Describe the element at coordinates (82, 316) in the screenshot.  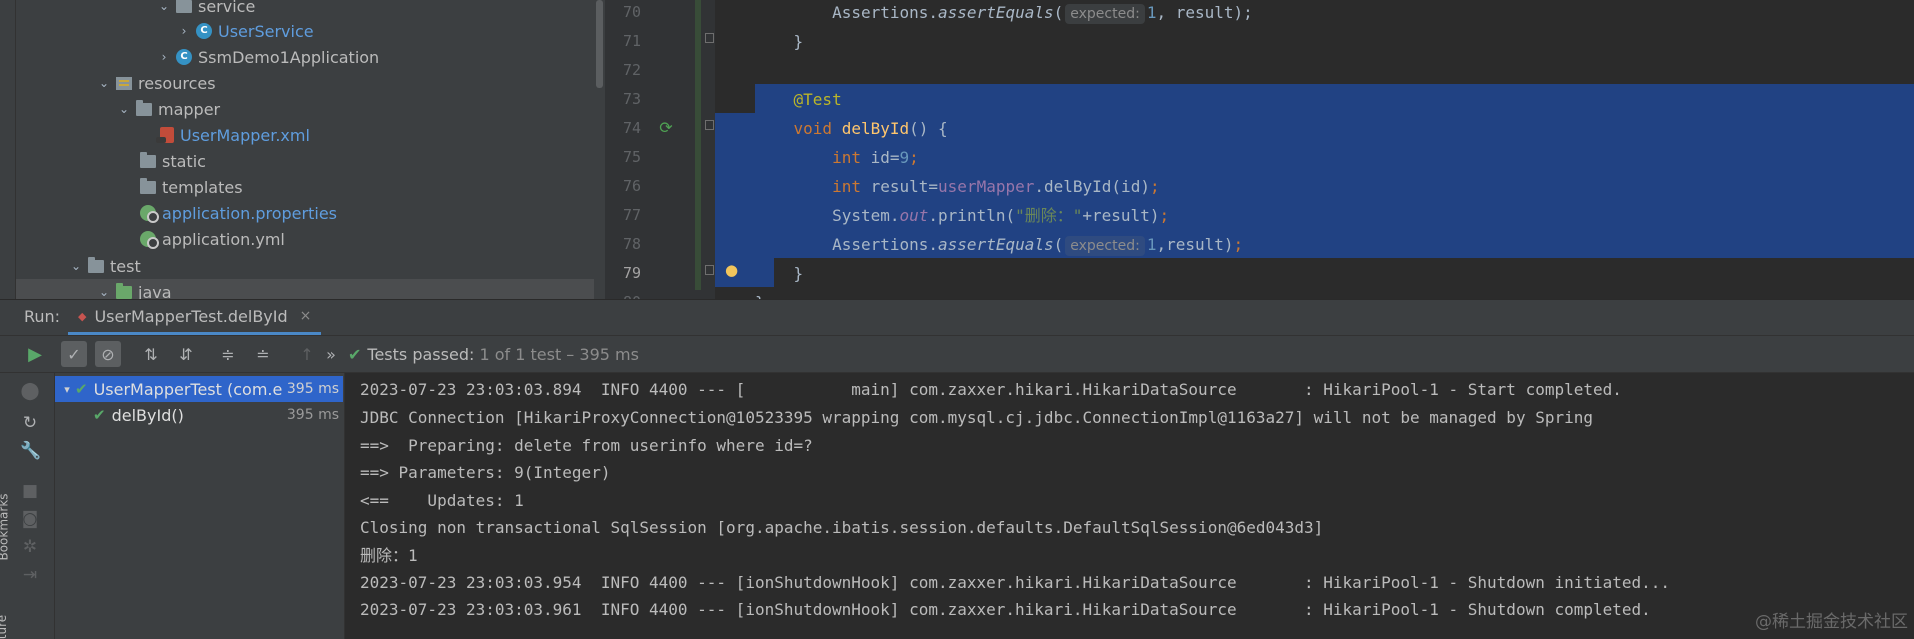
I see `test-config-icon: ◆` at that location.